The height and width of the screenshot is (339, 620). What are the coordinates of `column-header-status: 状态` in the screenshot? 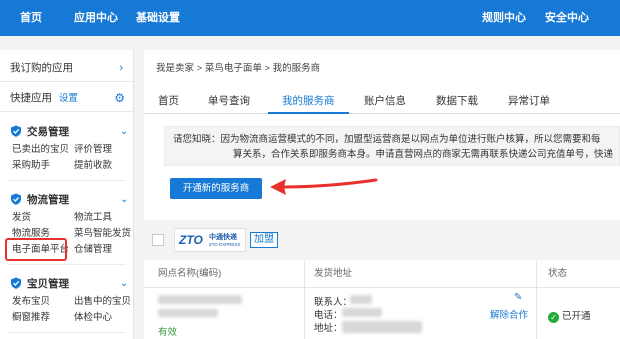 It's located at (558, 273).